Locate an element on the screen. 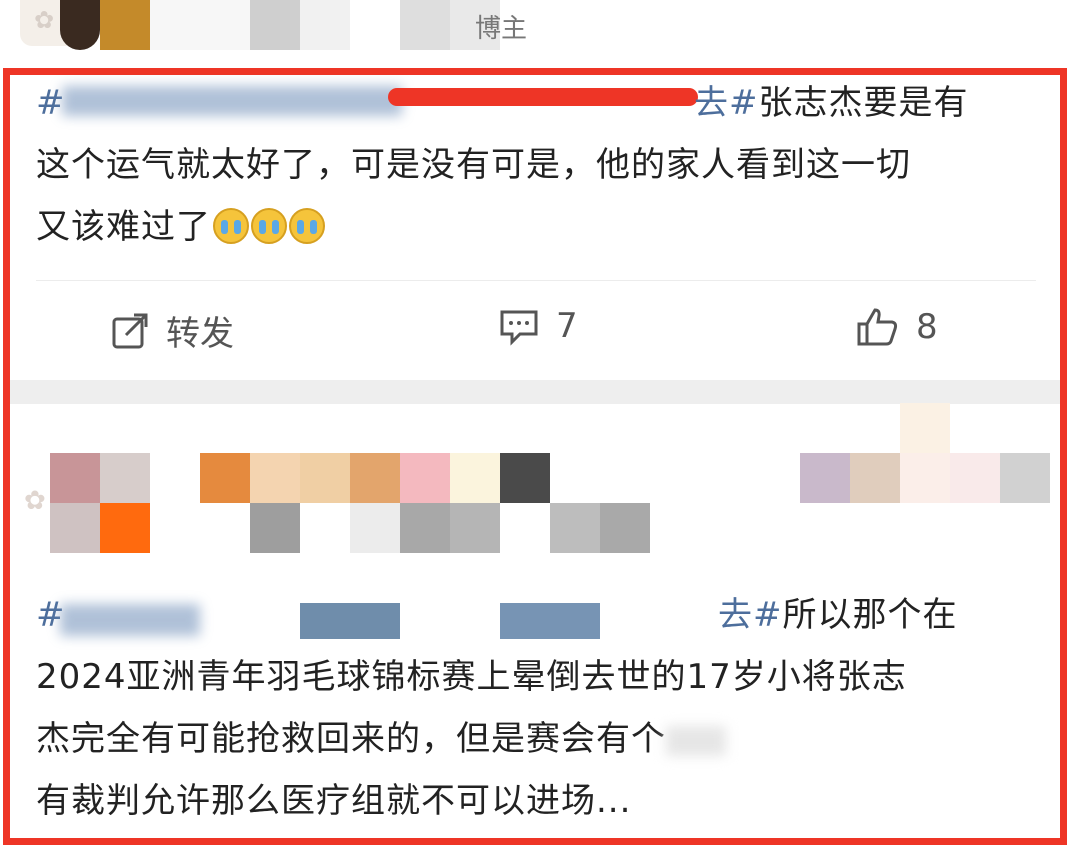  post1-line2: 这个运气就太好了，可是没有可是，他的家人看到这一切 is located at coordinates (473, 165).